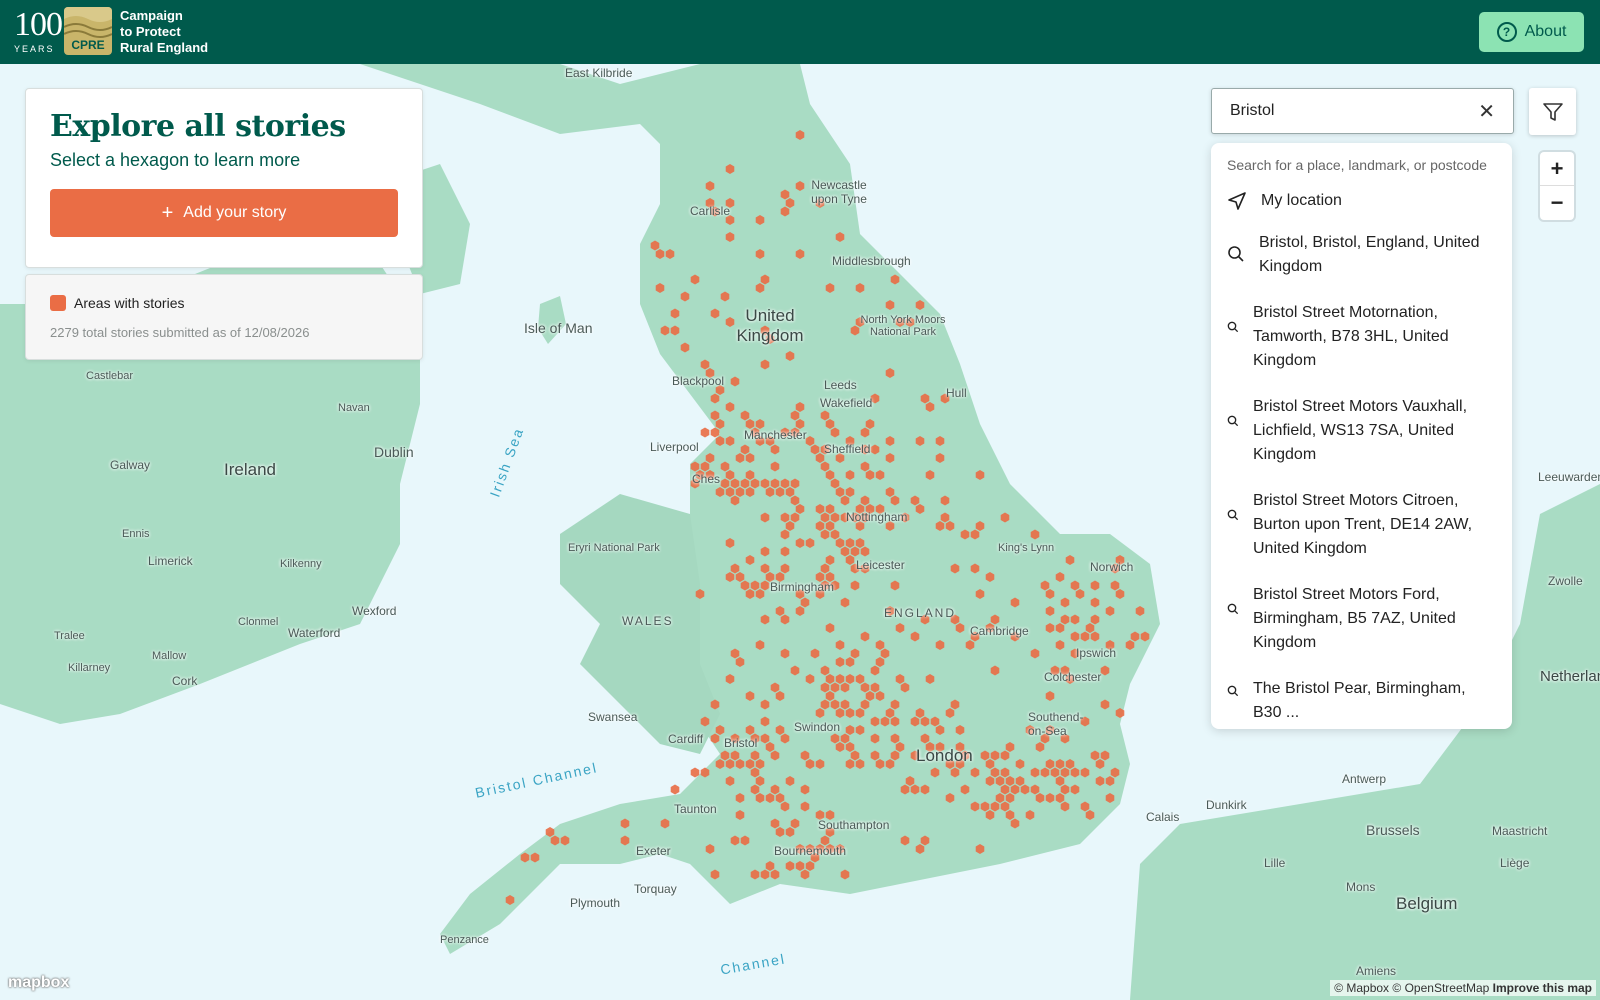  I want to click on place-southend: Southend-on-Sea, so click(1056, 724).